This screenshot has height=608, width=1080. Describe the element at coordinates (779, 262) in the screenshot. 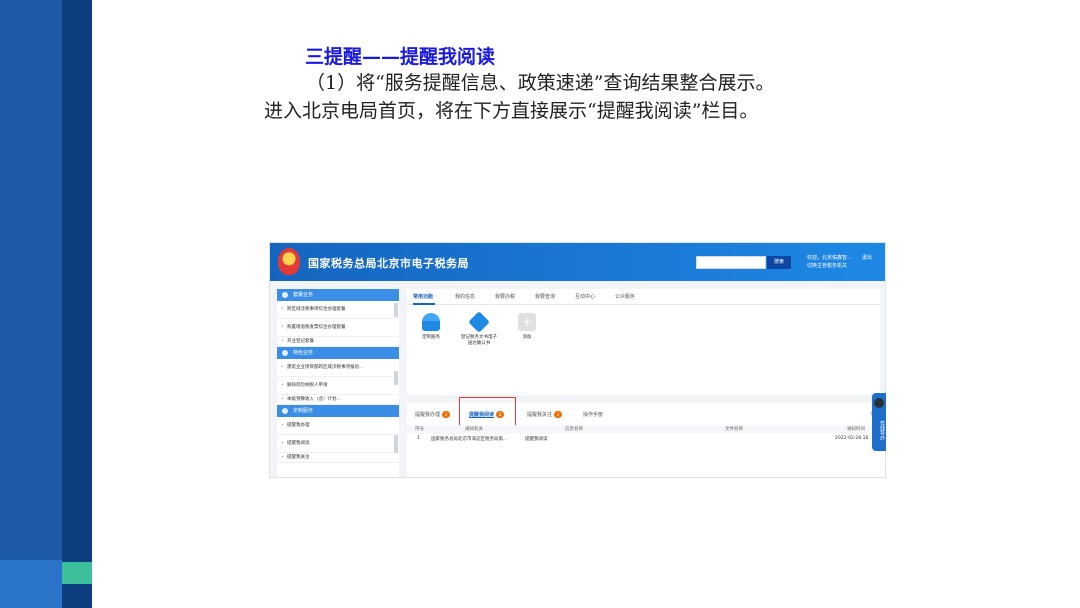

I see `search-button: 搜索` at that location.